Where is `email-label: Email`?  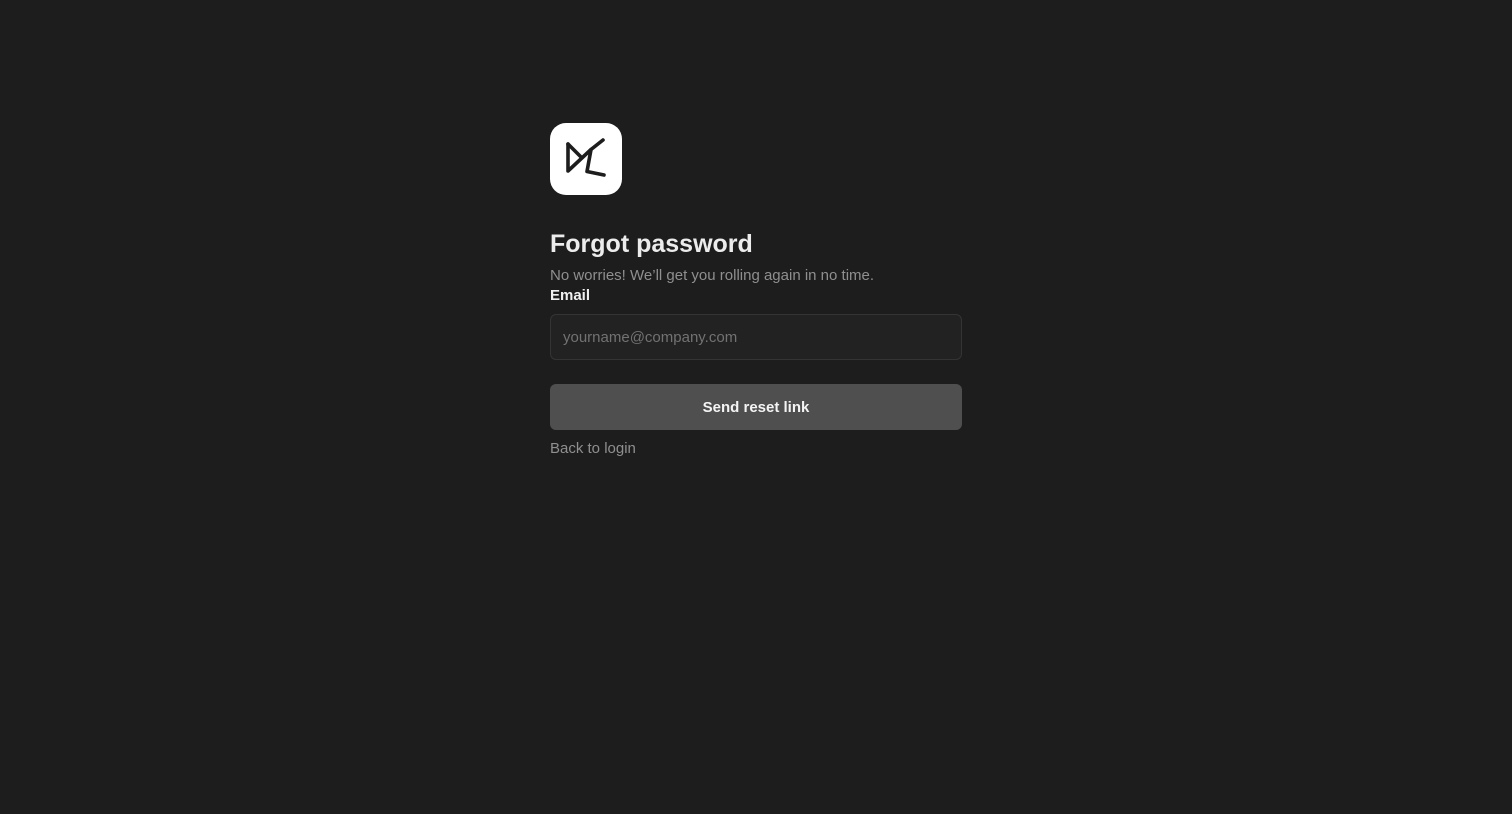 email-label: Email is located at coordinates (570, 295).